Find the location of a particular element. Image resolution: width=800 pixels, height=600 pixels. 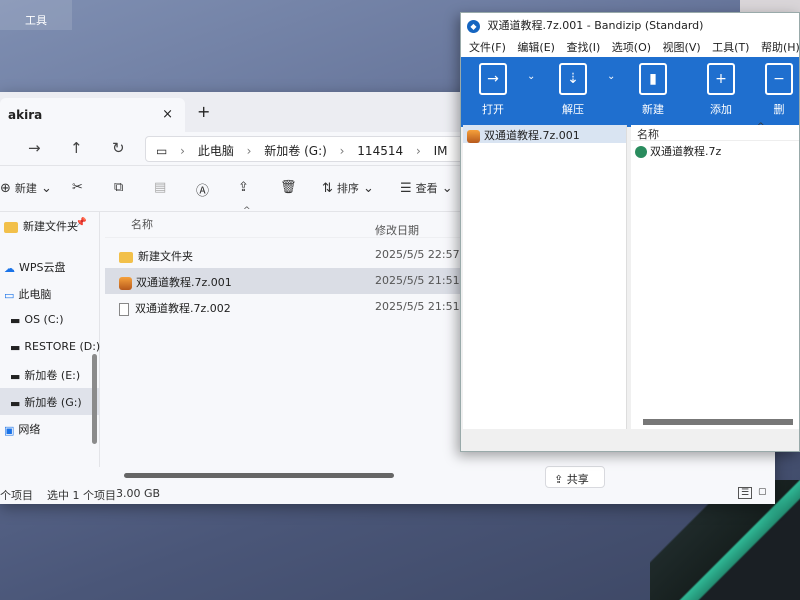

nav-item-drive-d: ▬ RESTORE (D:) is located at coordinates (50, 347).